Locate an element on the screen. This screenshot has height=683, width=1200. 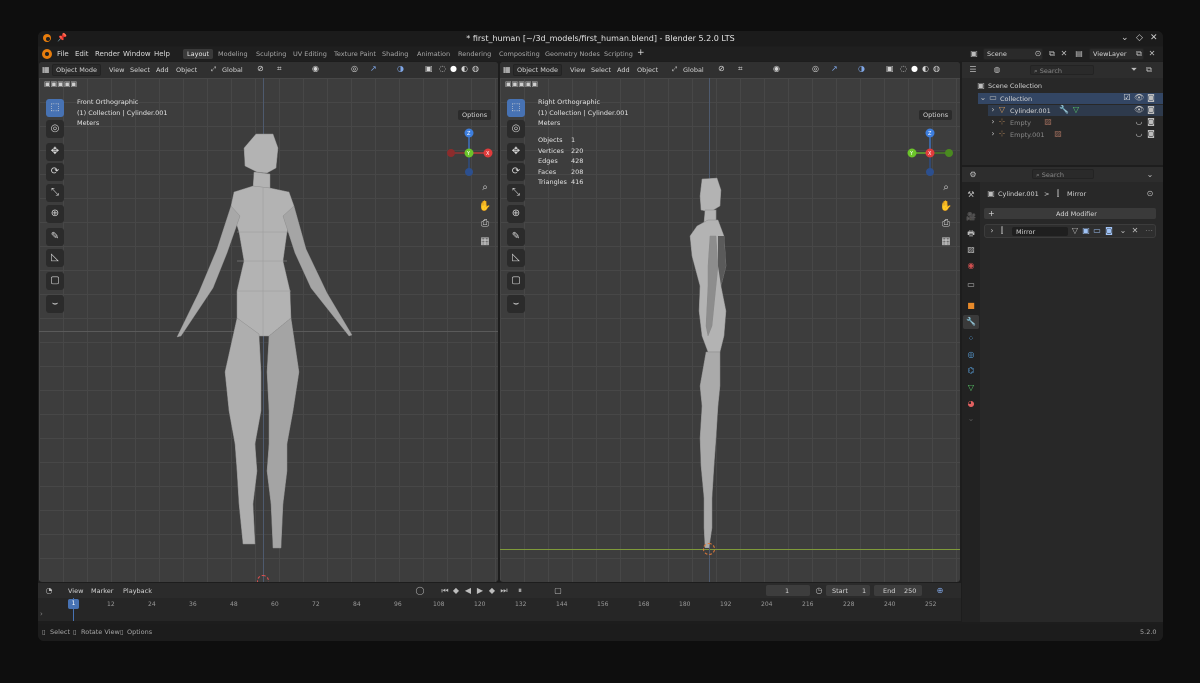
tab-sculpting: Sculpting is located at coordinates (271, 54).